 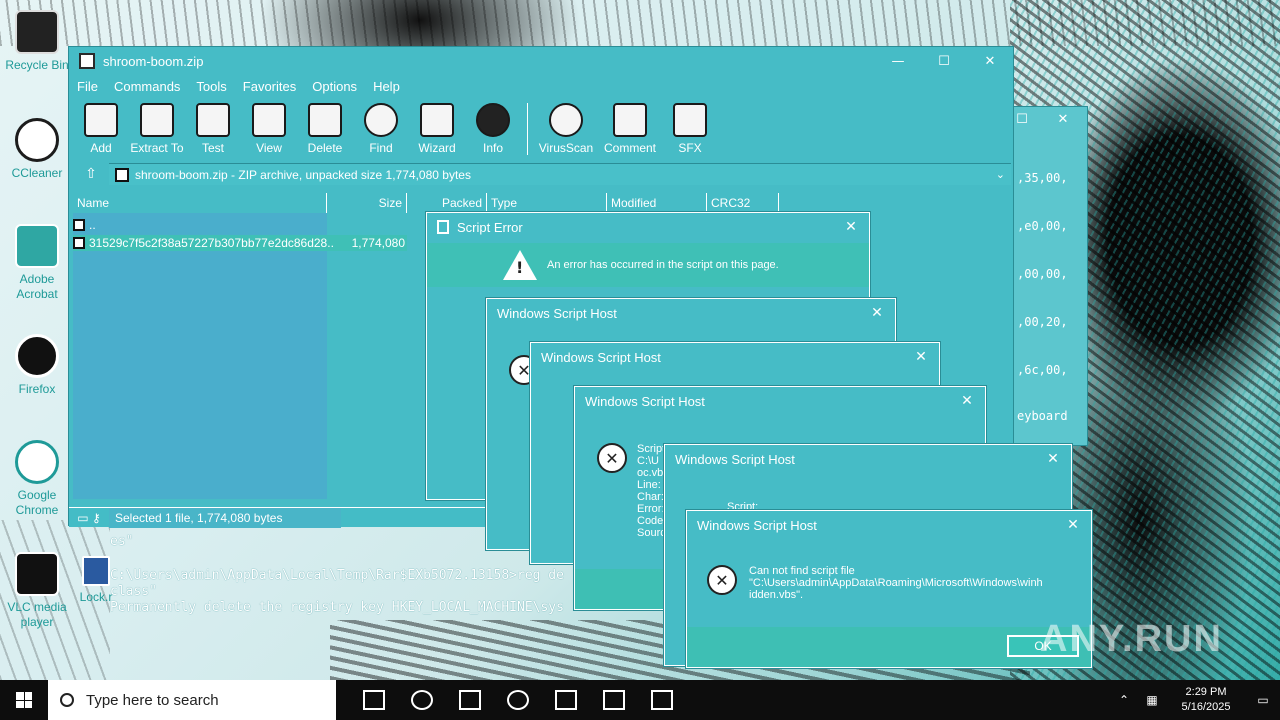 I want to click on column-packed: Packed, so click(x=447, y=203).